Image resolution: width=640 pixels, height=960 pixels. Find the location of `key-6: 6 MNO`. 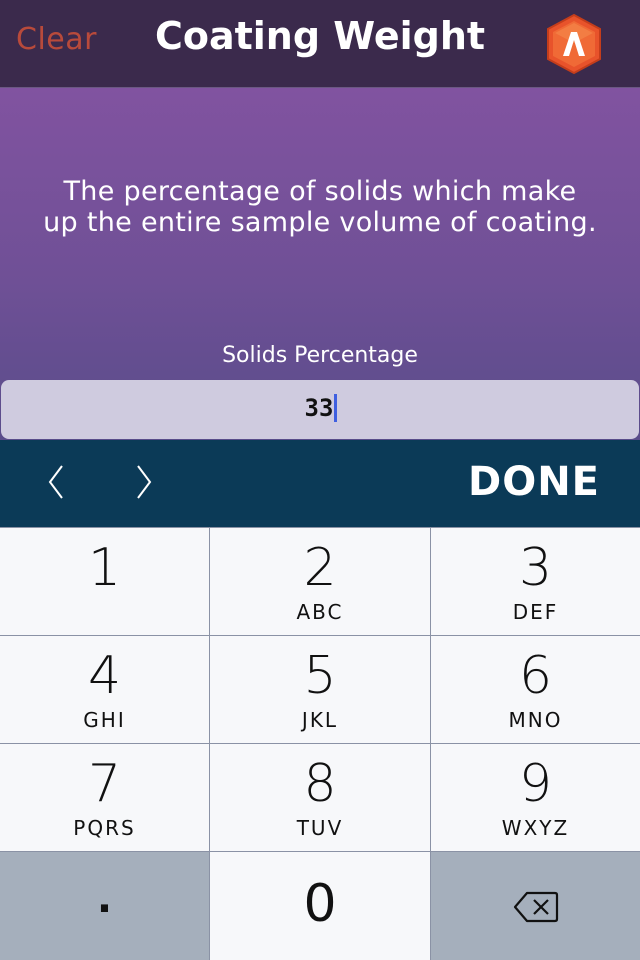

key-6: 6 MNO is located at coordinates (535, 689).